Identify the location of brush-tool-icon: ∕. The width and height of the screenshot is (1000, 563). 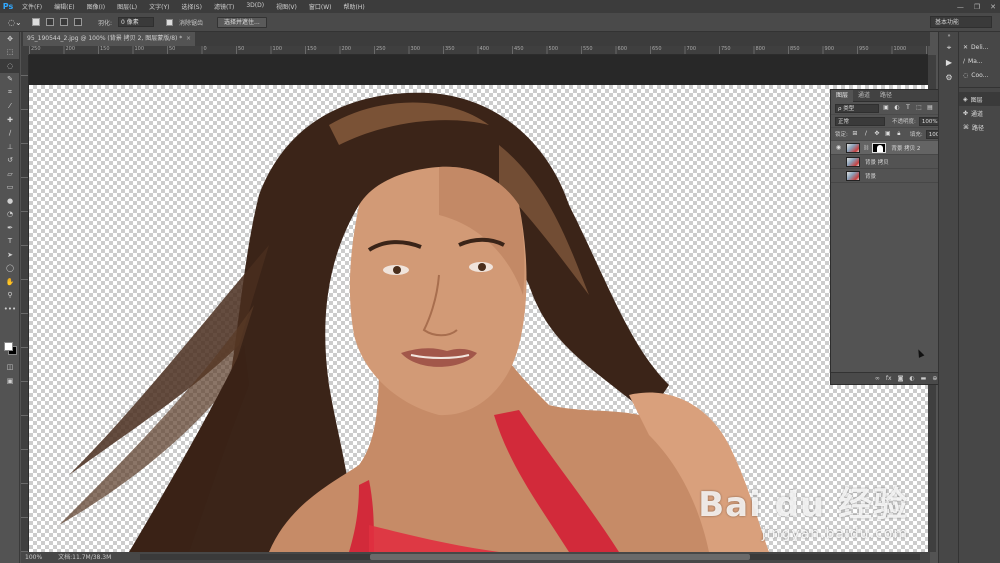
(10, 134).